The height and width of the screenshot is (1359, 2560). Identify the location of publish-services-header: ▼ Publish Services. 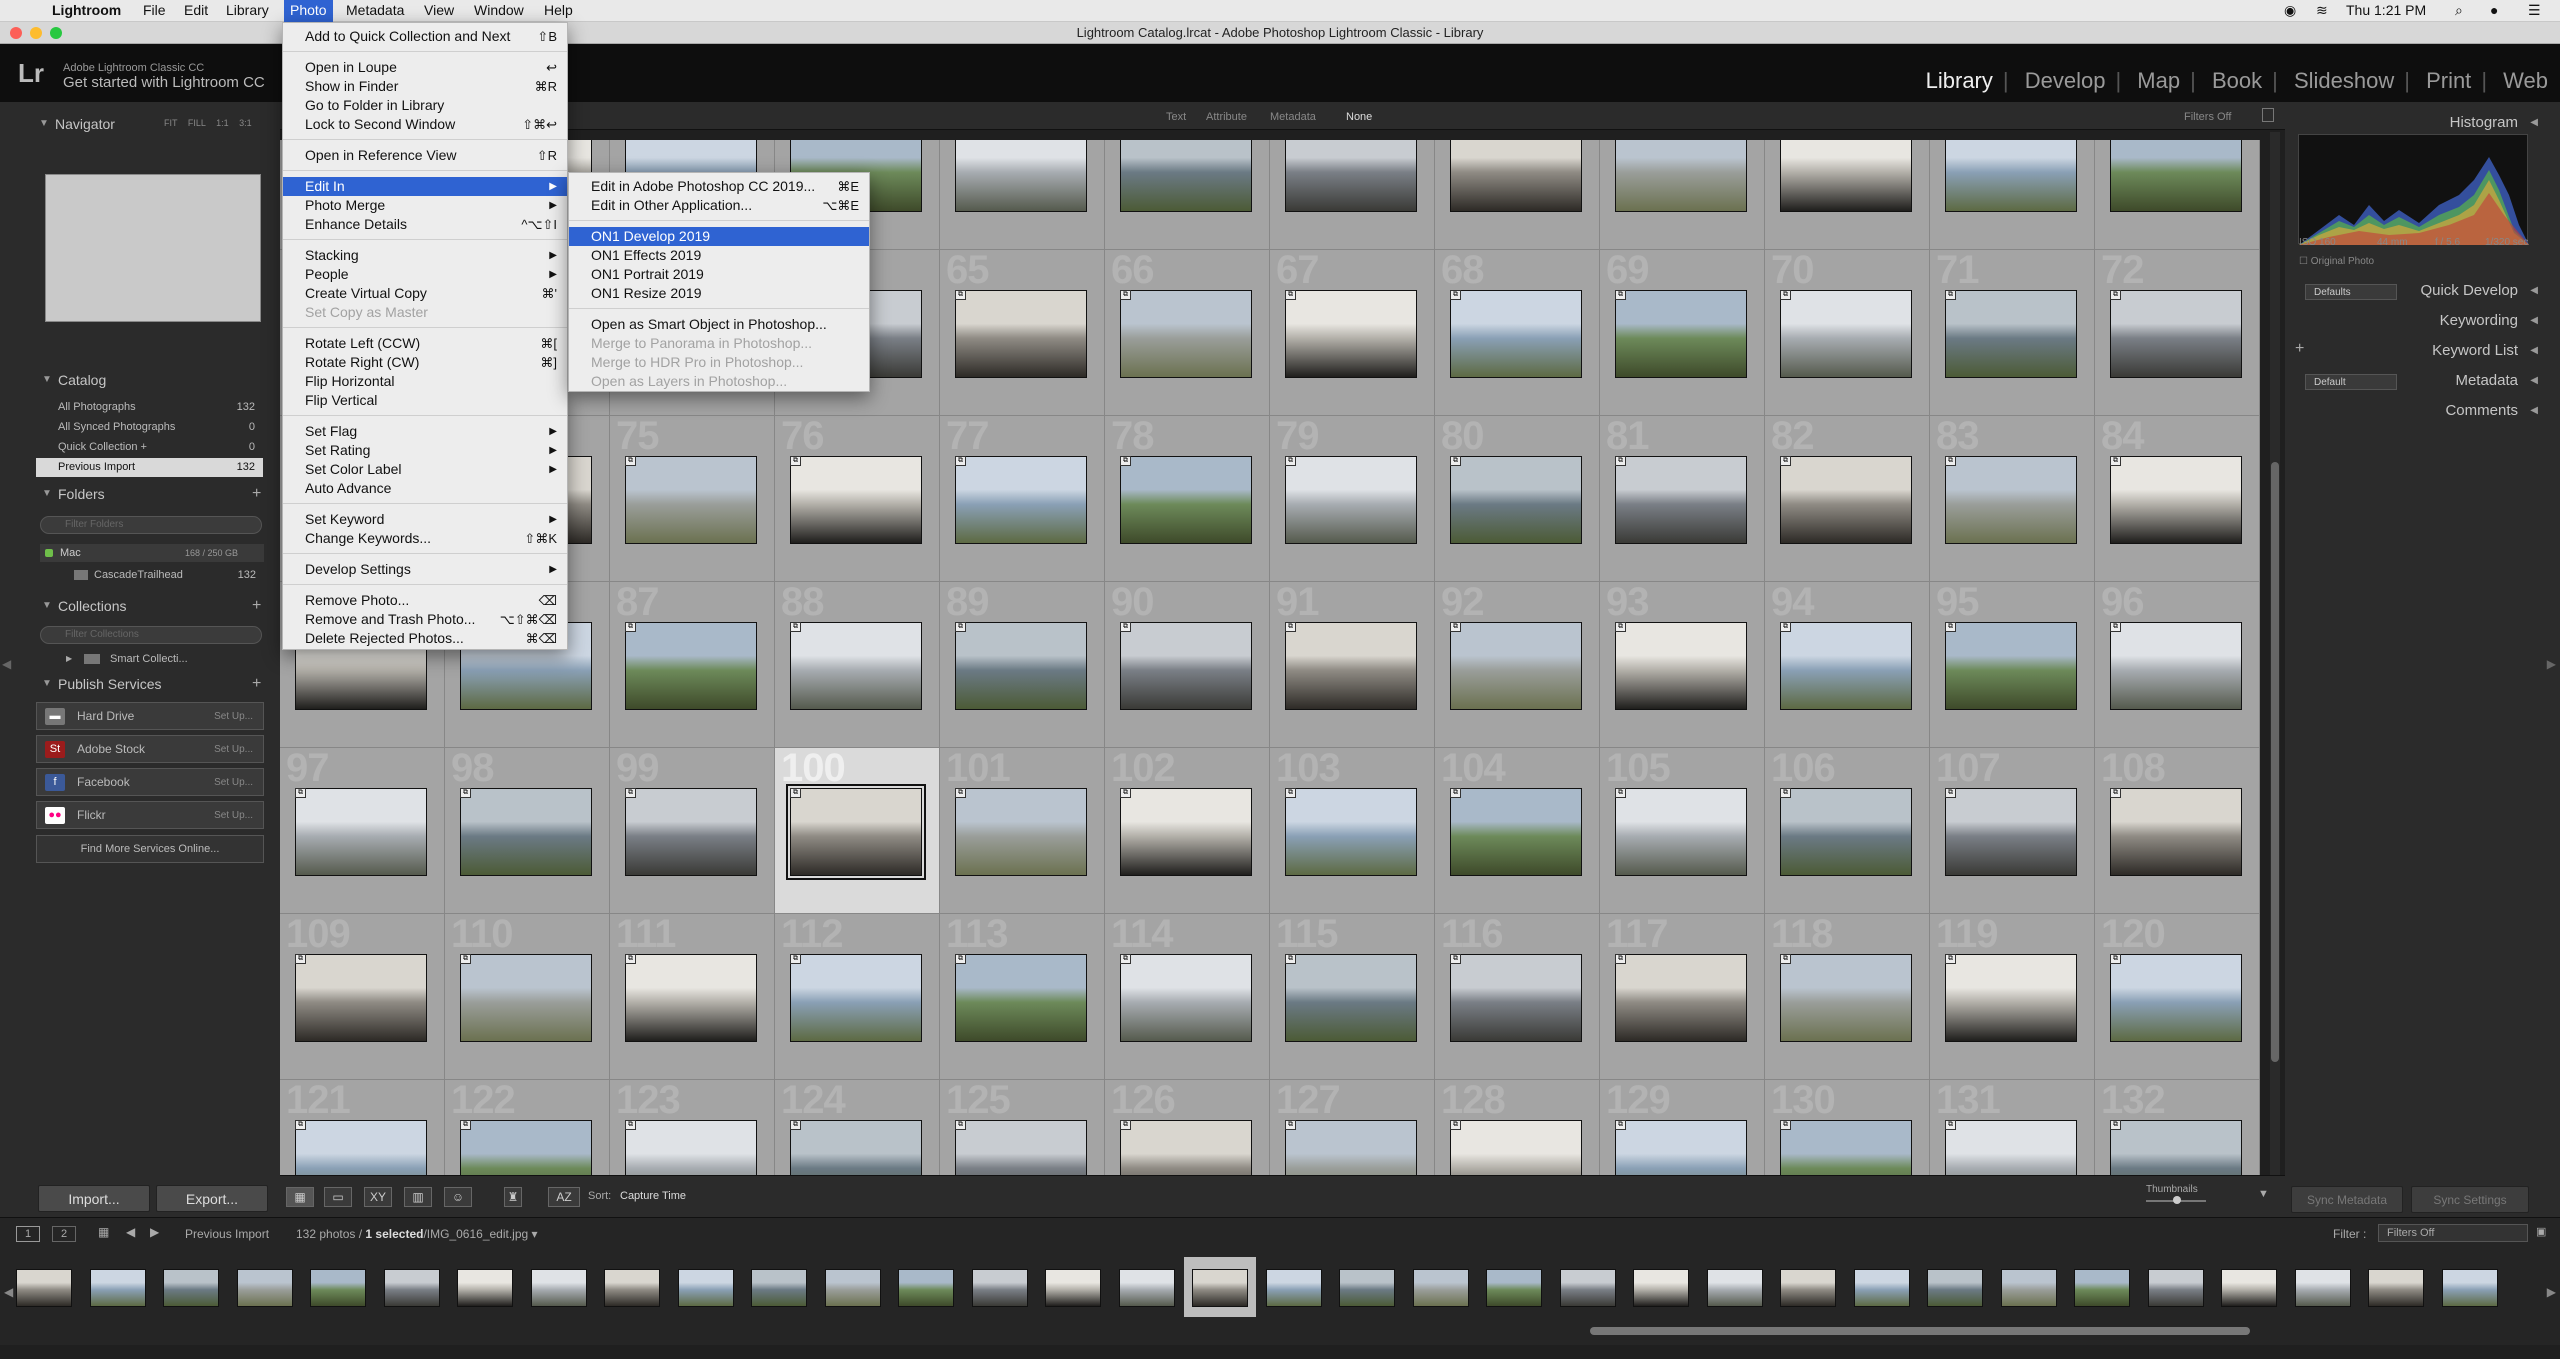
(102, 684).